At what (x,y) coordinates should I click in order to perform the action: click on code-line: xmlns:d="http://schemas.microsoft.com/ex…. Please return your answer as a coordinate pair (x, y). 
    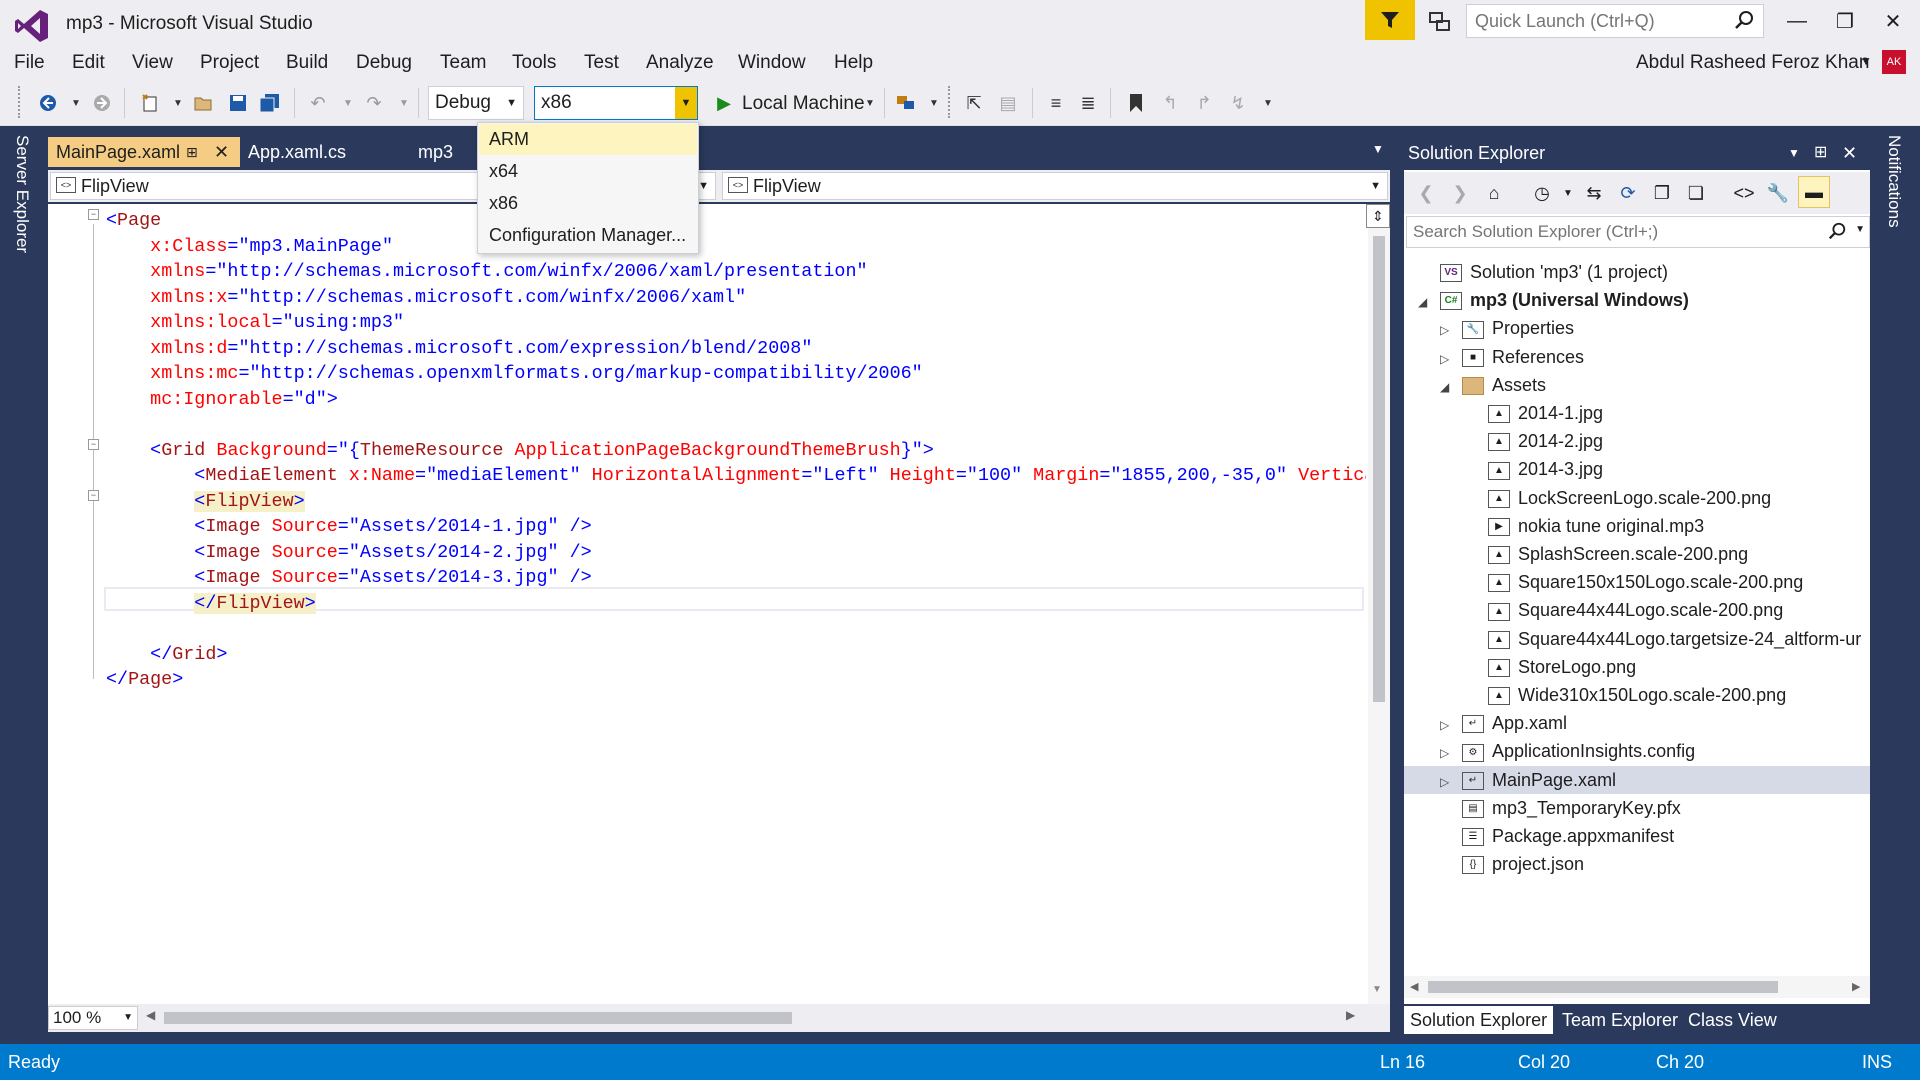
    Looking at the image, I should click on (459, 348).